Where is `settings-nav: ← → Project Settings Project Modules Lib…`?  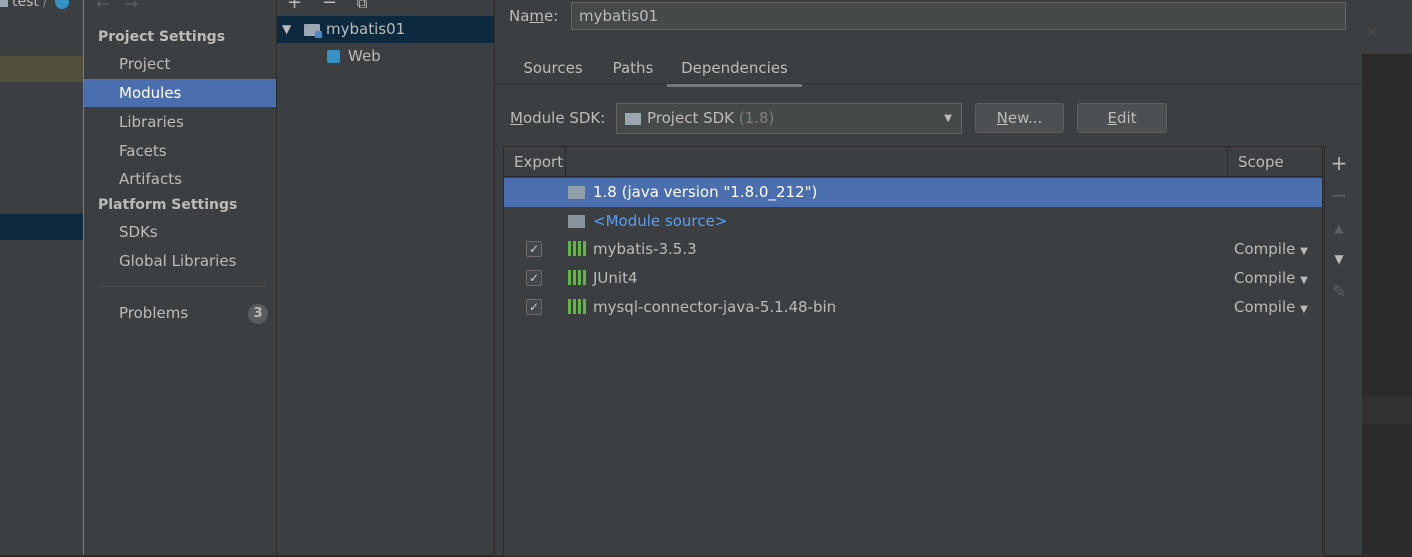 settings-nav: ← → Project Settings Project Modules Lib… is located at coordinates (180, 277).